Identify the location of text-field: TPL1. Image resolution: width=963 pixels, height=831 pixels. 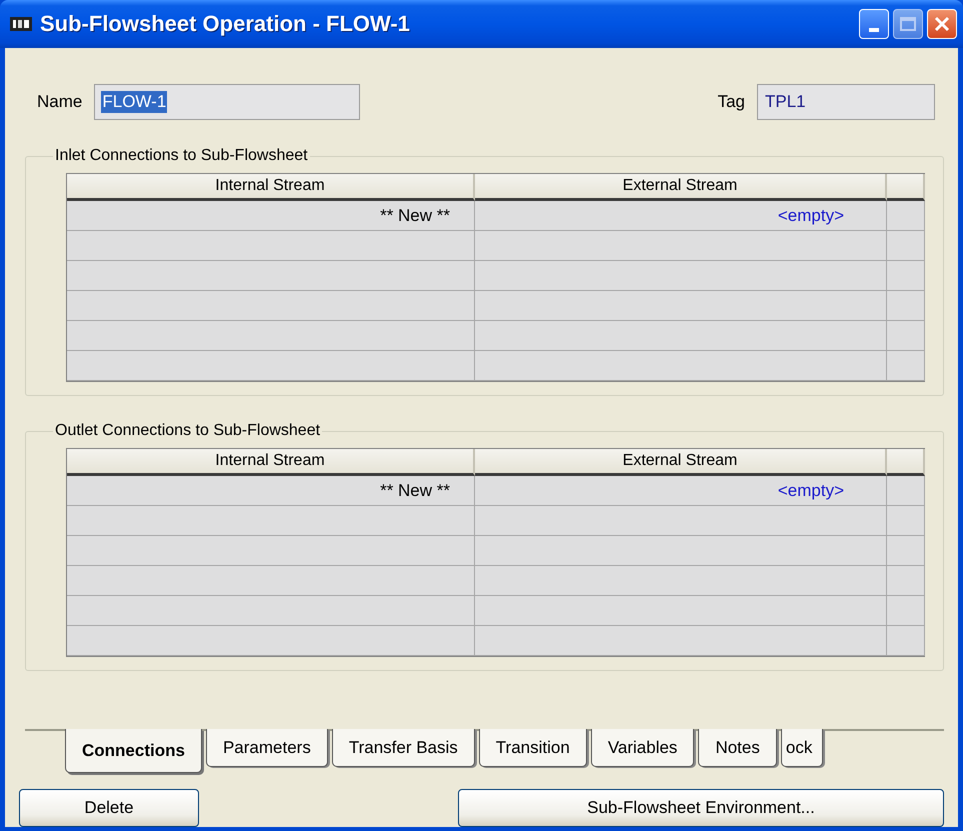
(846, 102).